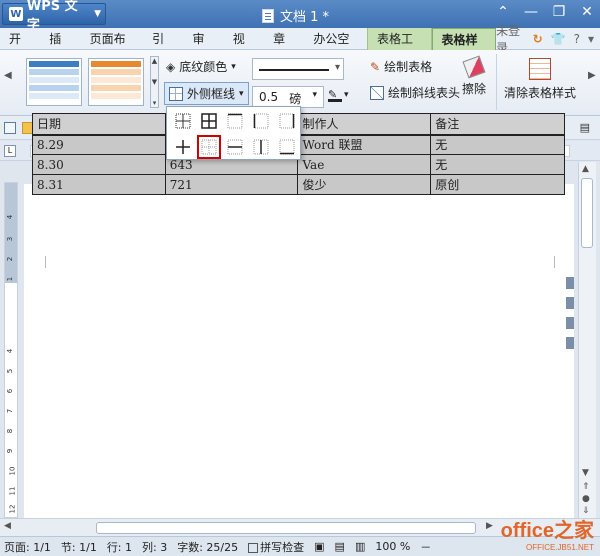 The height and width of the screenshot is (556, 600). I want to click on menu-item-start: 开始, so click(20, 48).